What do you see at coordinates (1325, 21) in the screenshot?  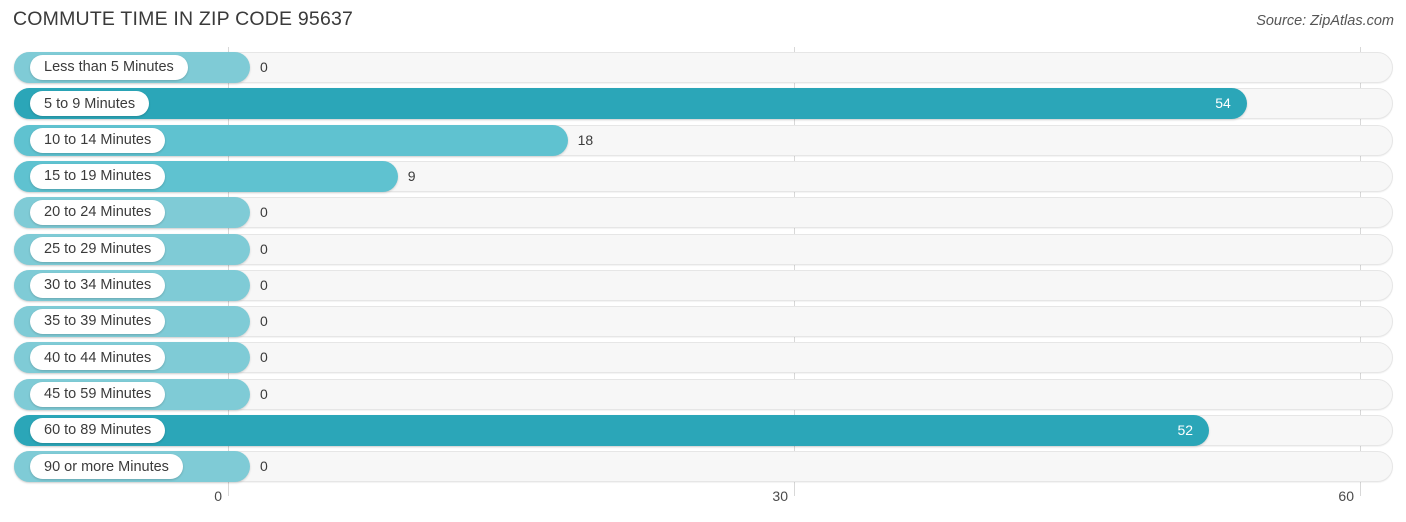 I see `source-attribution: Source: ZipAtlas.com` at bounding box center [1325, 21].